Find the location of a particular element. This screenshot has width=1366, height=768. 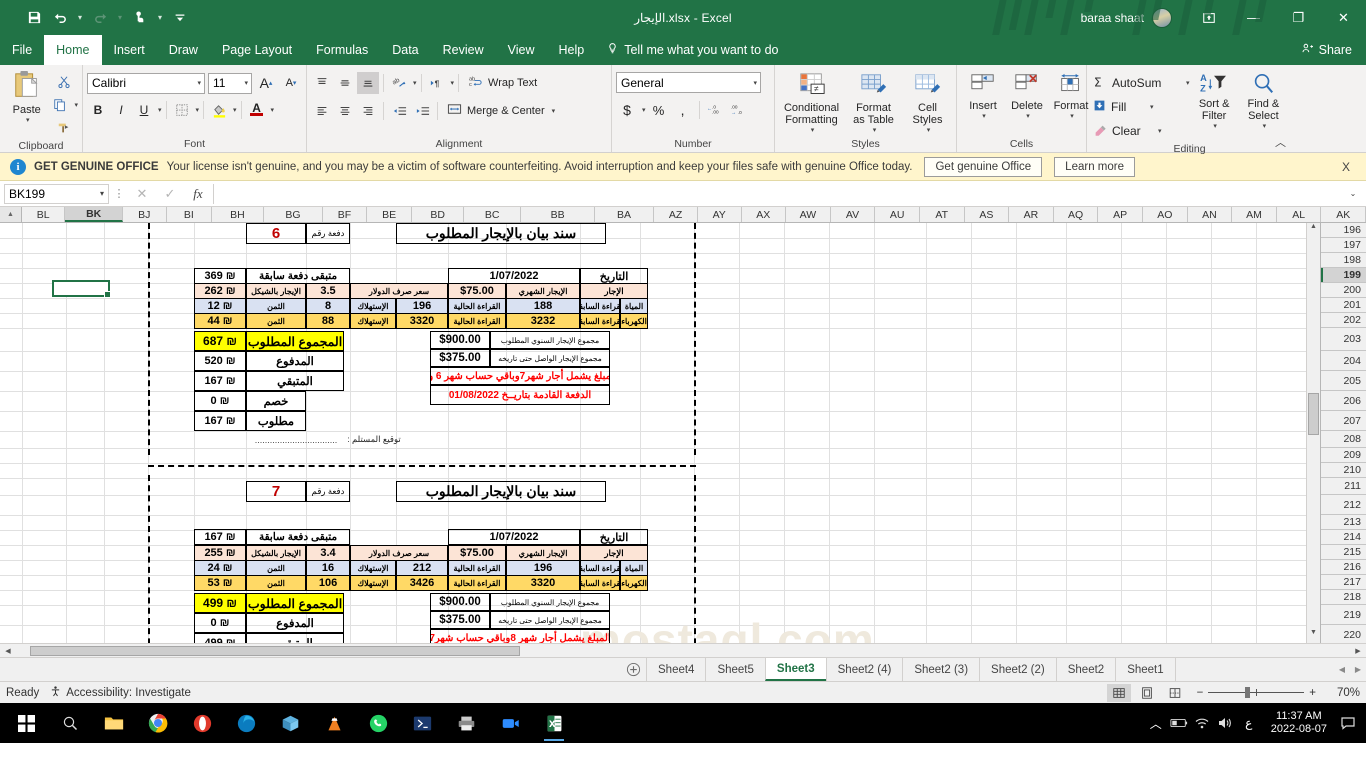

borders-dropdown-icon: ▾ is located at coordinates (198, 110).